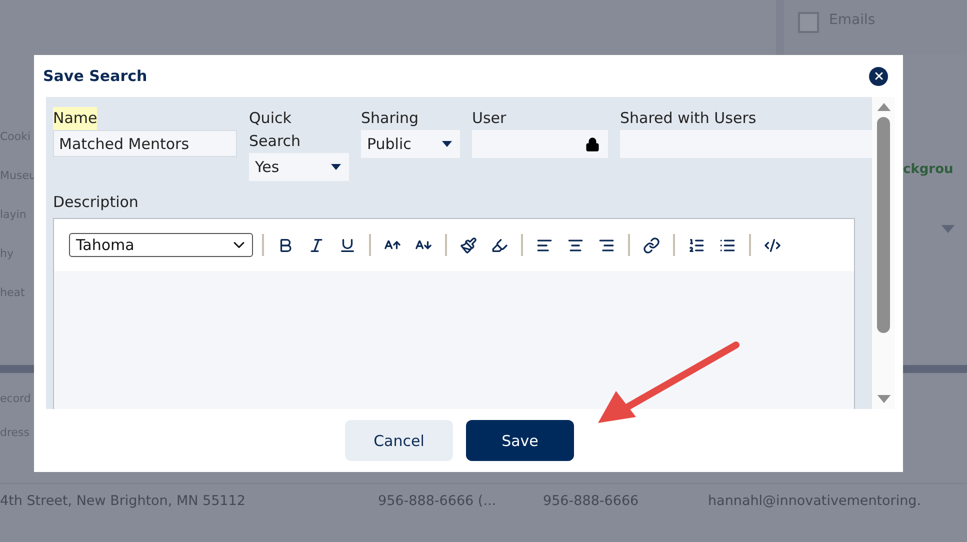  I want to click on field-label: Quick Search, so click(275, 130).